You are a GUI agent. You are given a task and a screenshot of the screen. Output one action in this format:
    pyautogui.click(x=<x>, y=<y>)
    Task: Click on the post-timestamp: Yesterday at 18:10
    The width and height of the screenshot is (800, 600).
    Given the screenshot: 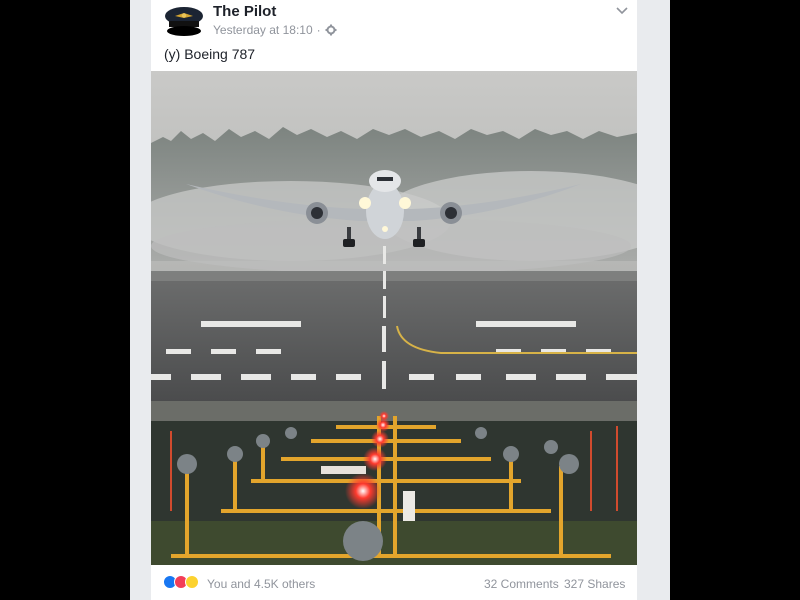 What is the action you would take?
    pyautogui.click(x=263, y=30)
    